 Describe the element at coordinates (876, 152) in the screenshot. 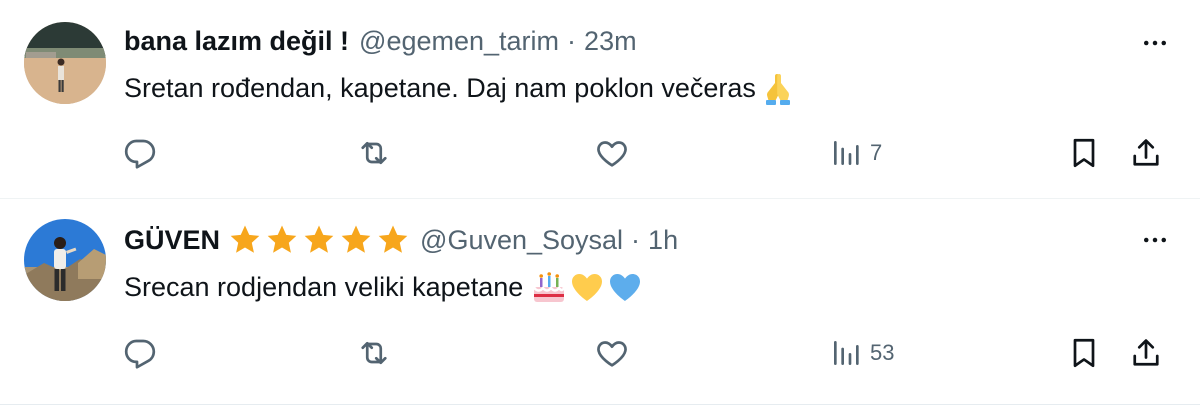

I see `views-count: 7` at that location.